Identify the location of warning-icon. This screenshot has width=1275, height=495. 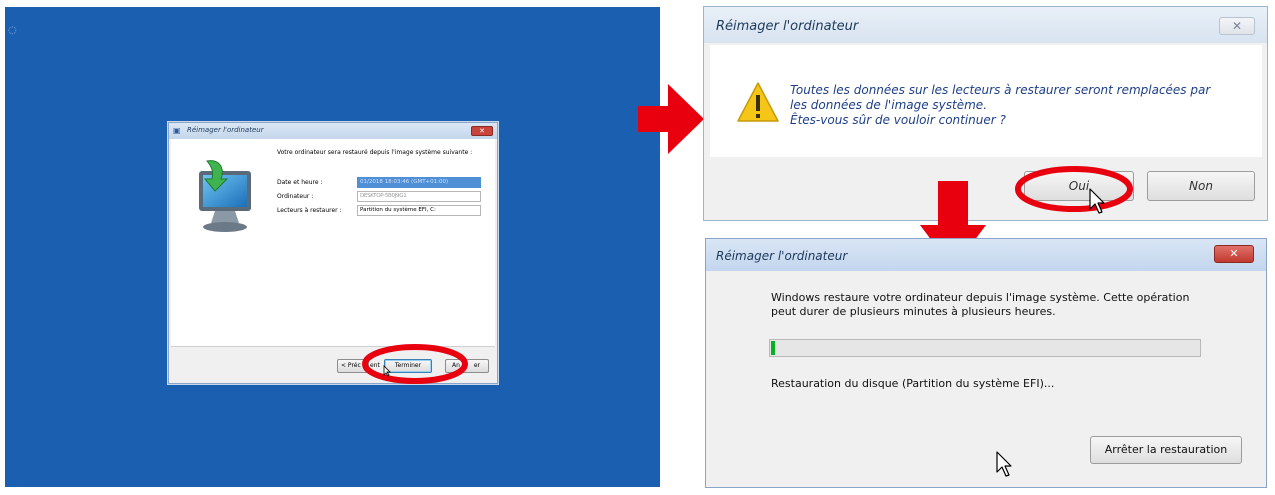
(758, 102).